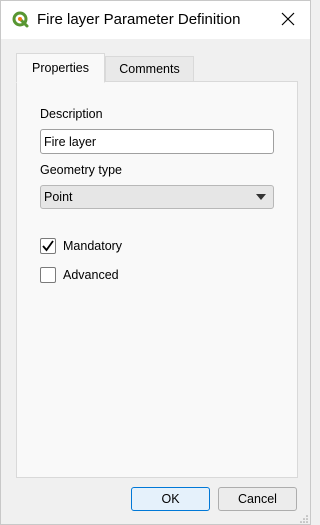 Image resolution: width=320 pixels, height=525 pixels. What do you see at coordinates (93, 246) in the screenshot?
I see `mandatory-label: Mandatory` at bounding box center [93, 246].